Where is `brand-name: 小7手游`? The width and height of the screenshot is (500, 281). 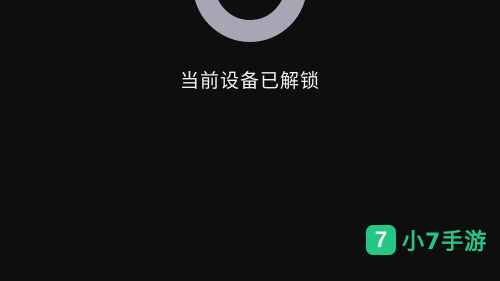
brand-name: 小7手游 is located at coordinates (445, 242).